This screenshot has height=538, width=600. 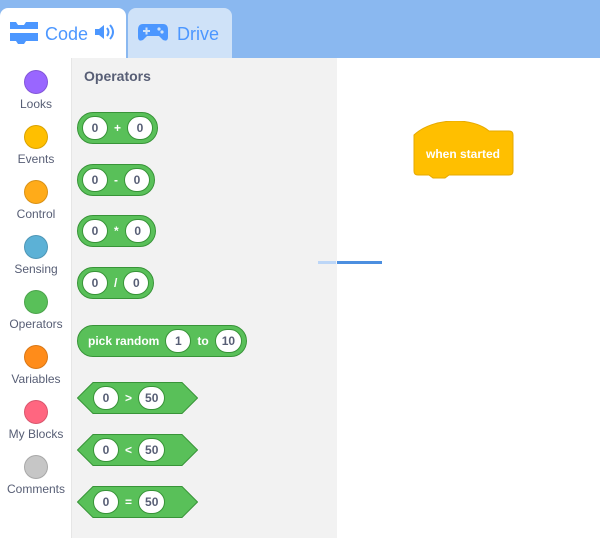 I want to click on top-bar: Code Drive, so click(x=300, y=30).